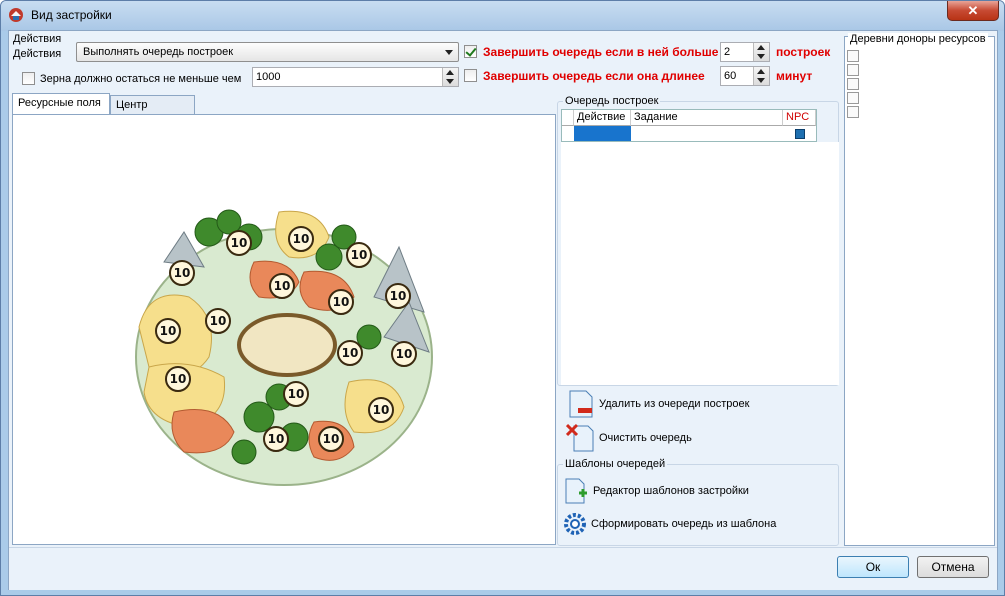 The height and width of the screenshot is (596, 1005). Describe the element at coordinates (800, 134) in the screenshot. I see `npc-checkbox` at that location.